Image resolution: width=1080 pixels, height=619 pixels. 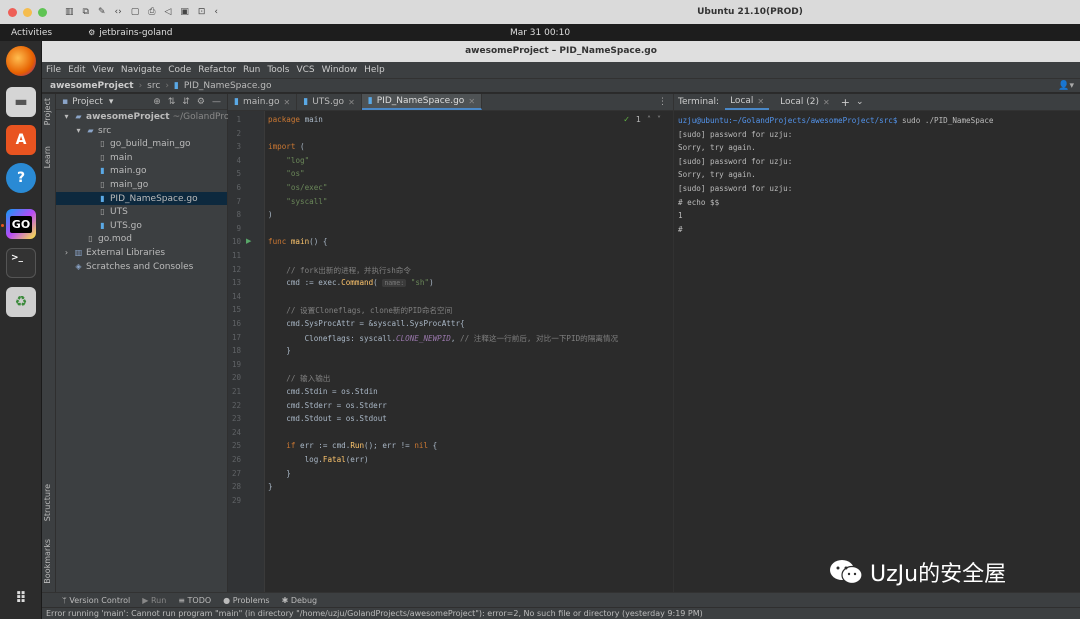 I want to click on menu-vcs: VCS, so click(x=305, y=70).